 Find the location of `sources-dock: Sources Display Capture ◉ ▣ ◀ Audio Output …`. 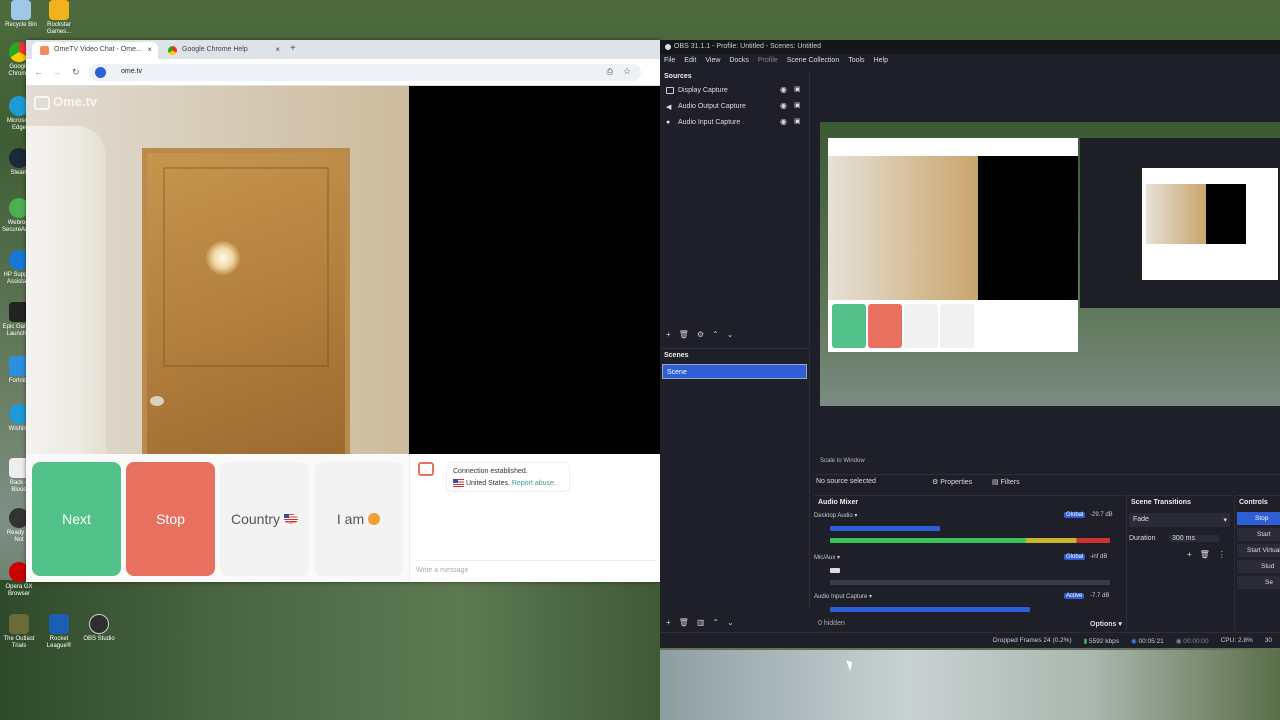

sources-dock: Sources Display Capture ◉ ▣ ◀ Audio Output … is located at coordinates (735, 208).